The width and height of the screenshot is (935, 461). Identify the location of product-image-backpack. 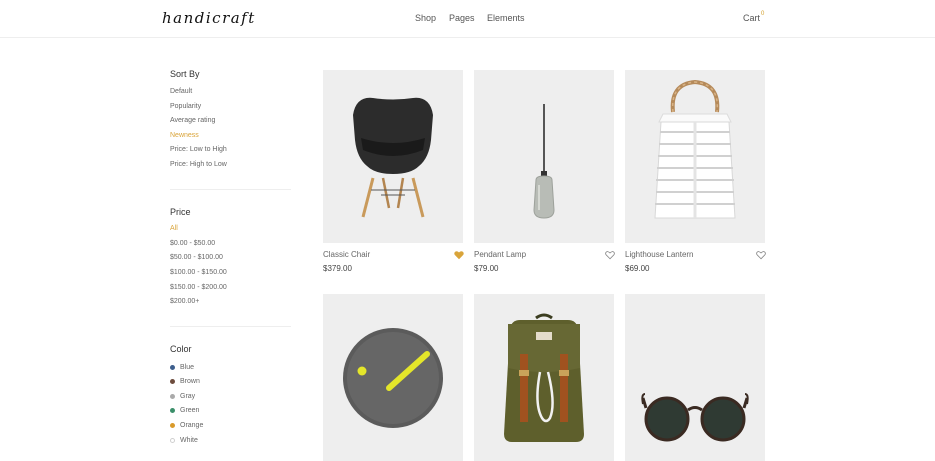
(544, 377).